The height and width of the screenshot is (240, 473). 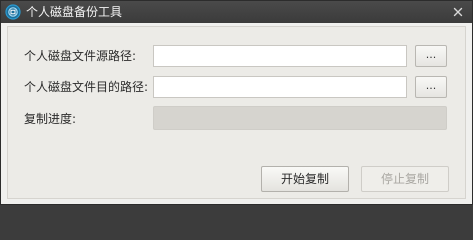 I want to click on progress-label: 复制进度:, so click(x=50, y=119).